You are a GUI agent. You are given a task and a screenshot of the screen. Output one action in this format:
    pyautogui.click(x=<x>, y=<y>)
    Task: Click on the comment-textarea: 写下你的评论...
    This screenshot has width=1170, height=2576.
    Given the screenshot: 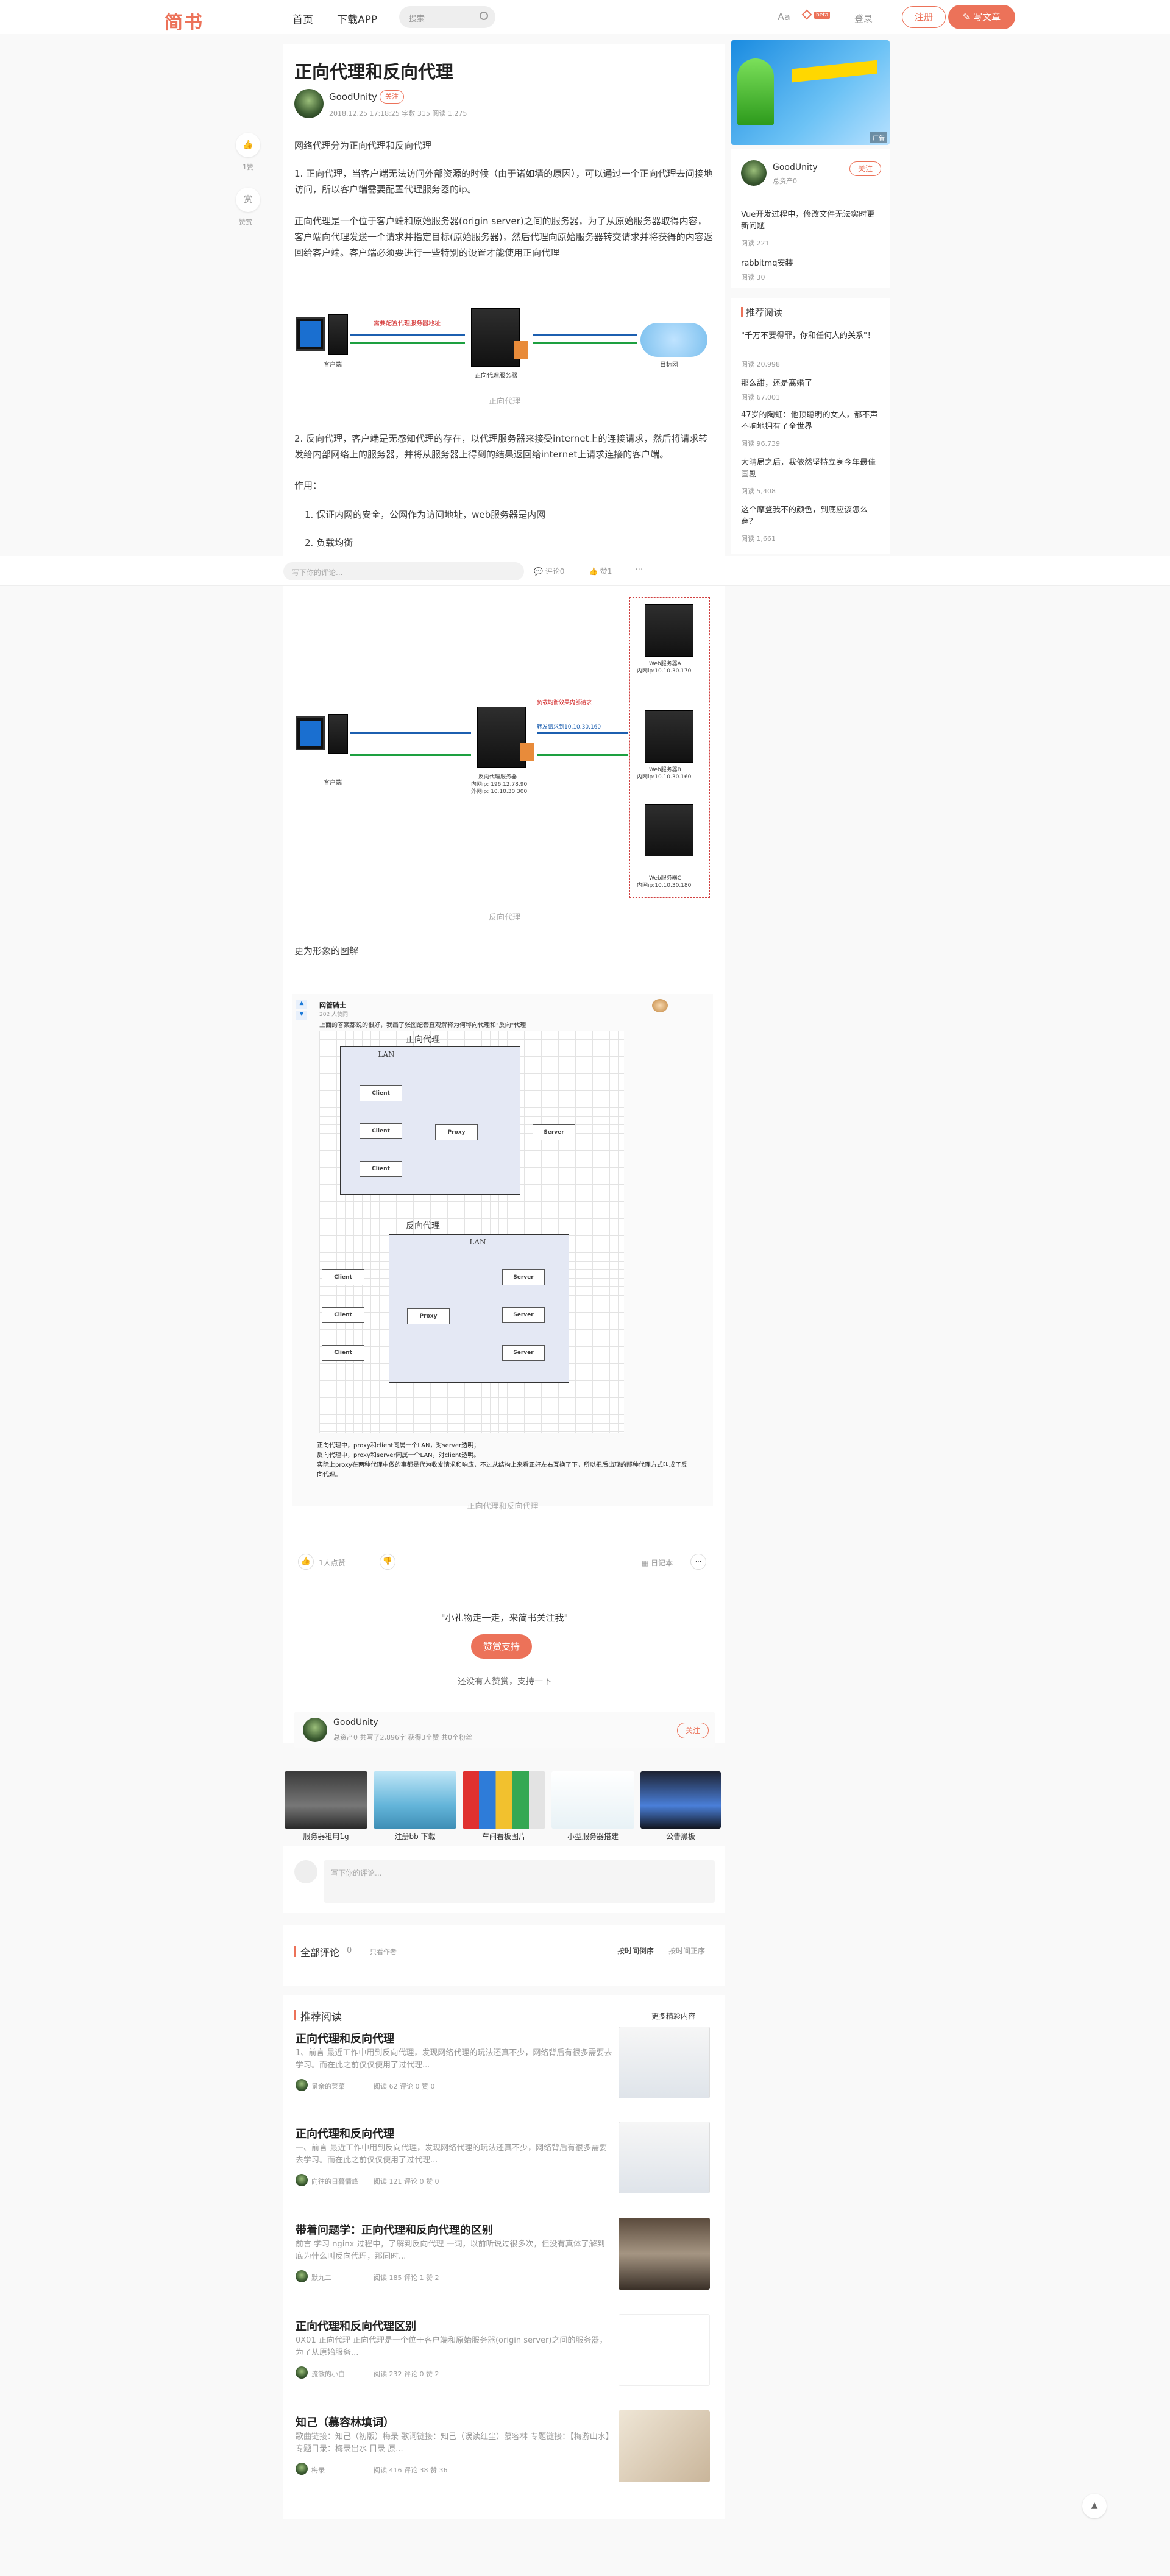 What is the action you would take?
    pyautogui.click(x=519, y=1881)
    